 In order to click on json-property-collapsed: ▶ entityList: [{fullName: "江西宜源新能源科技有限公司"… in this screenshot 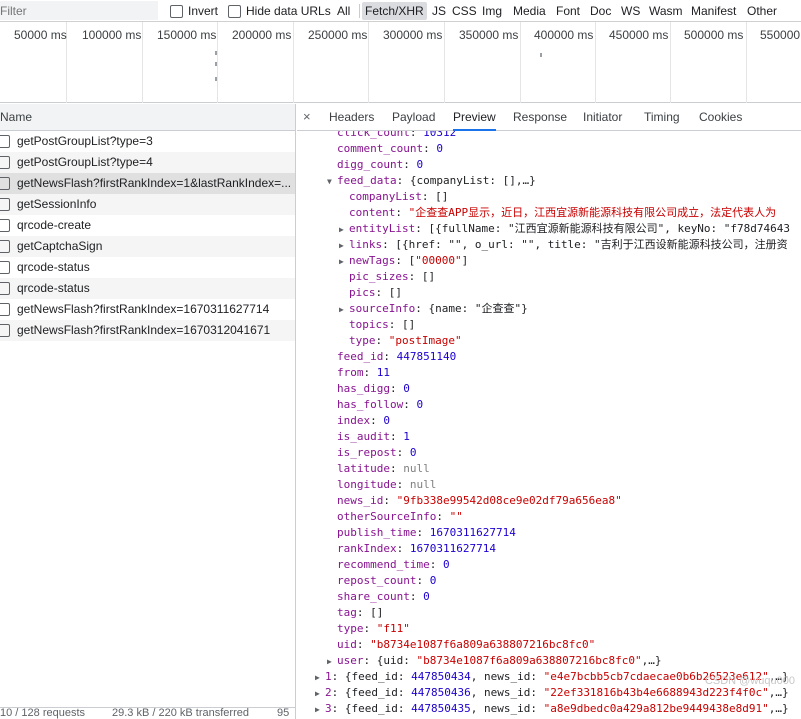, I will do `click(564, 229)`.